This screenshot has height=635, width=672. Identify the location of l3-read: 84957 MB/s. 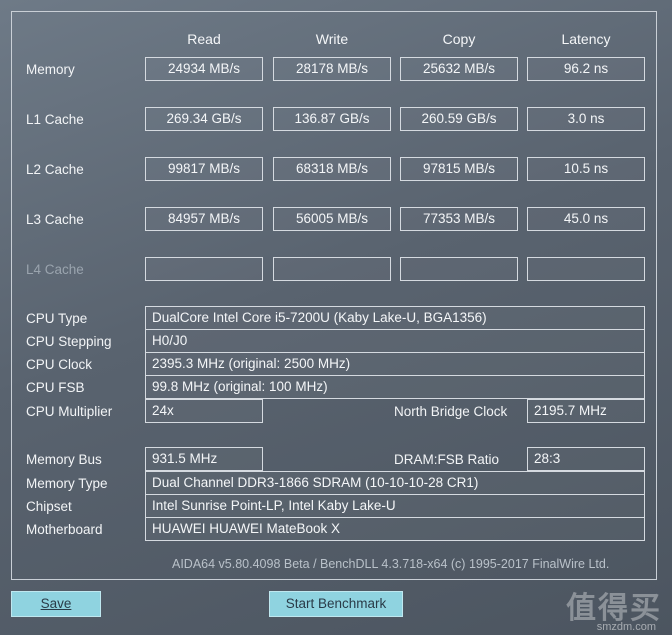
(204, 219).